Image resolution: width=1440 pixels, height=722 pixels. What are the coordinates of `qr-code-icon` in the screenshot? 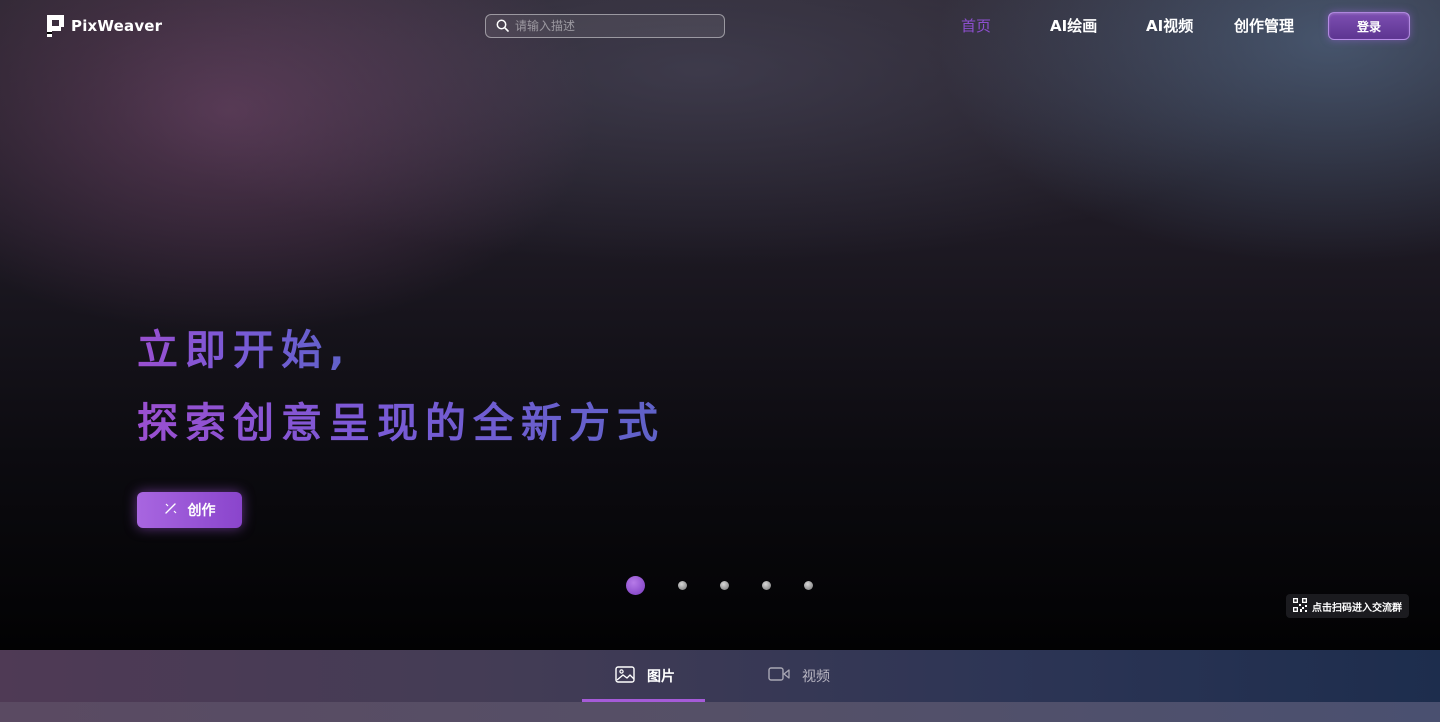 It's located at (1300, 606).